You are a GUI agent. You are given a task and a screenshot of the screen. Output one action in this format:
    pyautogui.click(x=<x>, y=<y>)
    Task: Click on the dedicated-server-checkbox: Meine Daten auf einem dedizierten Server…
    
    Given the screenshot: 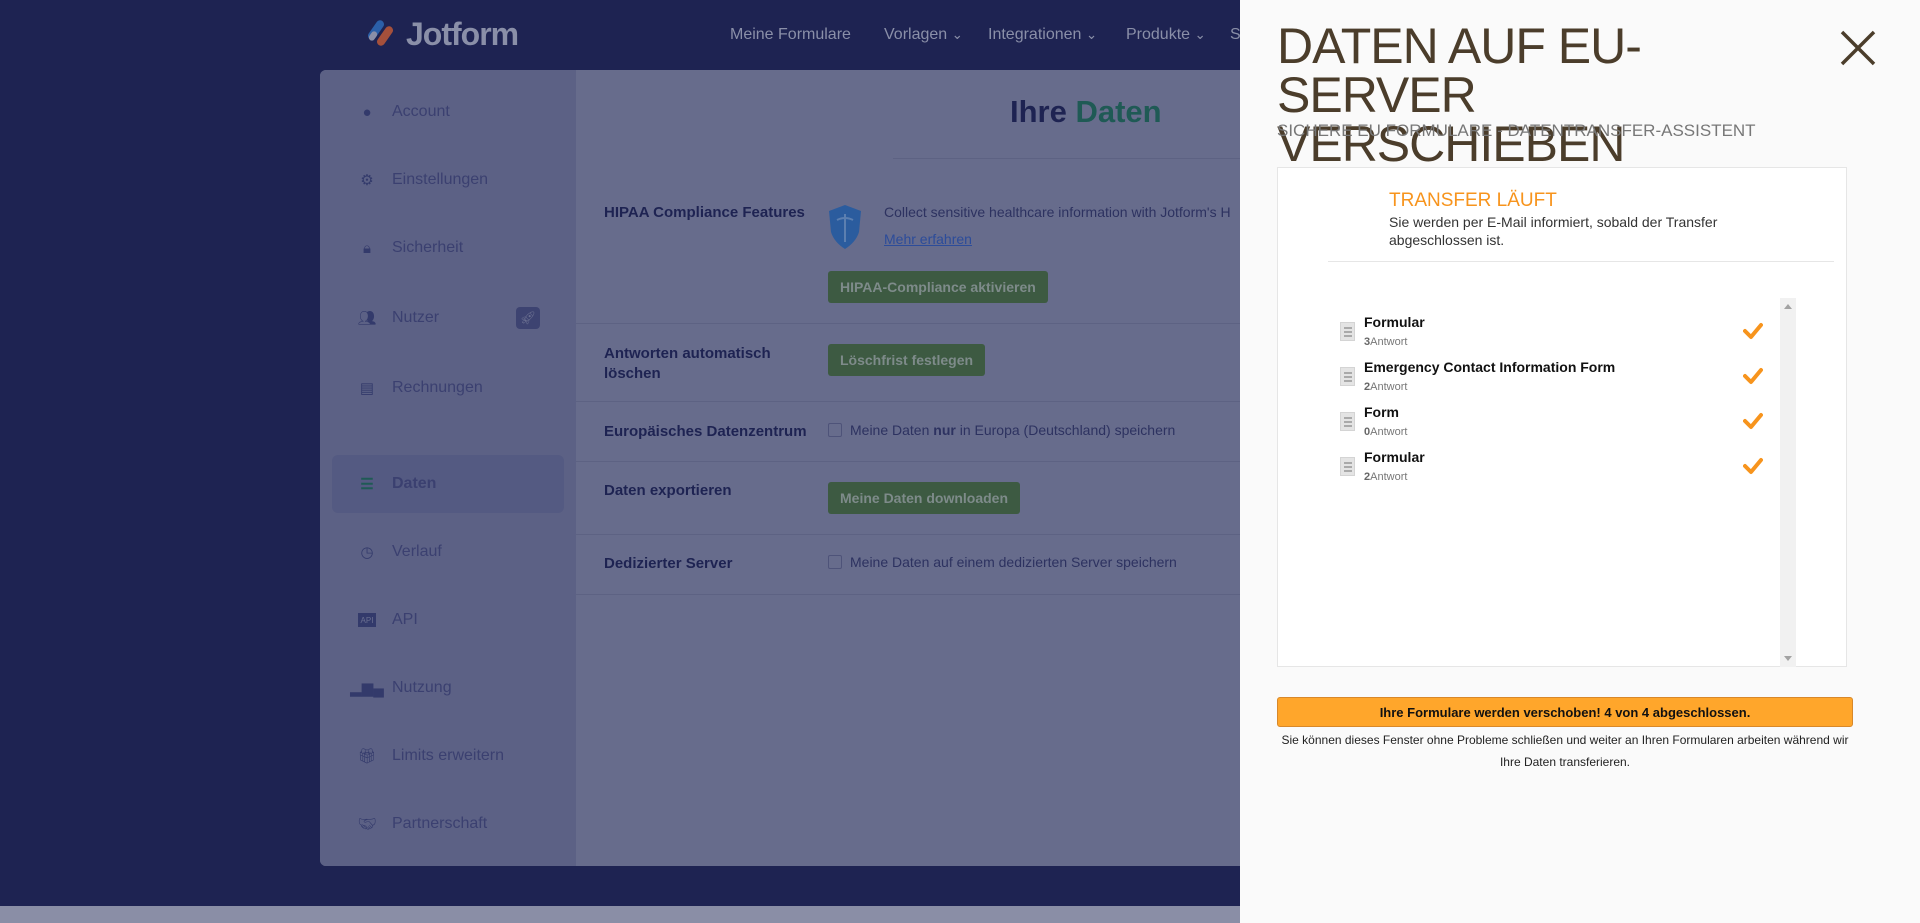 What is the action you would take?
    pyautogui.click(x=1002, y=562)
    